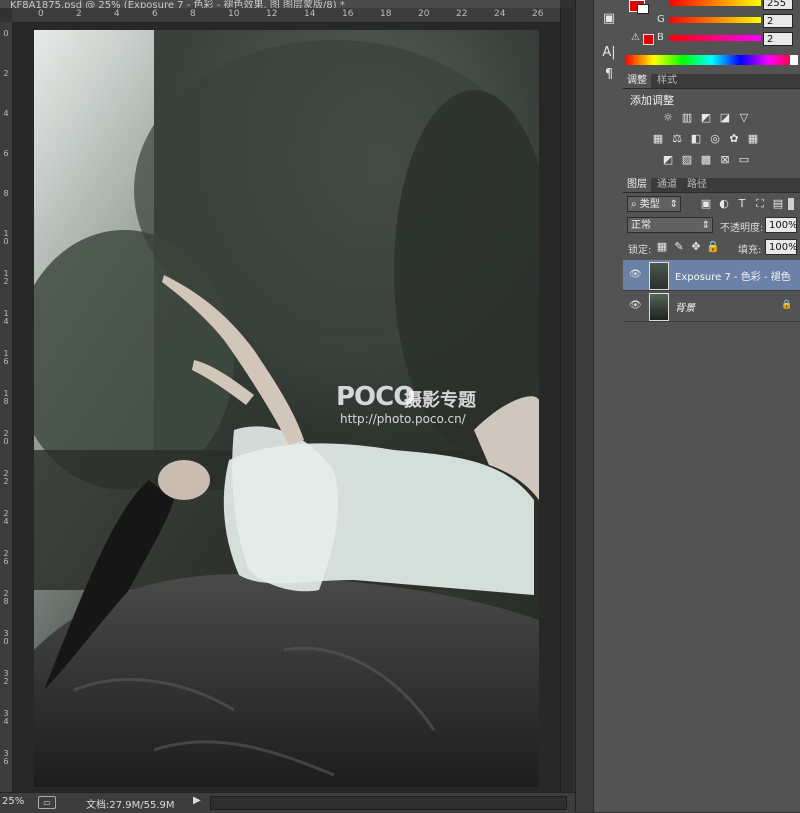  What do you see at coordinates (6, 317) in the screenshot?
I see `ruler-tick-label: 14` at bounding box center [6, 317].